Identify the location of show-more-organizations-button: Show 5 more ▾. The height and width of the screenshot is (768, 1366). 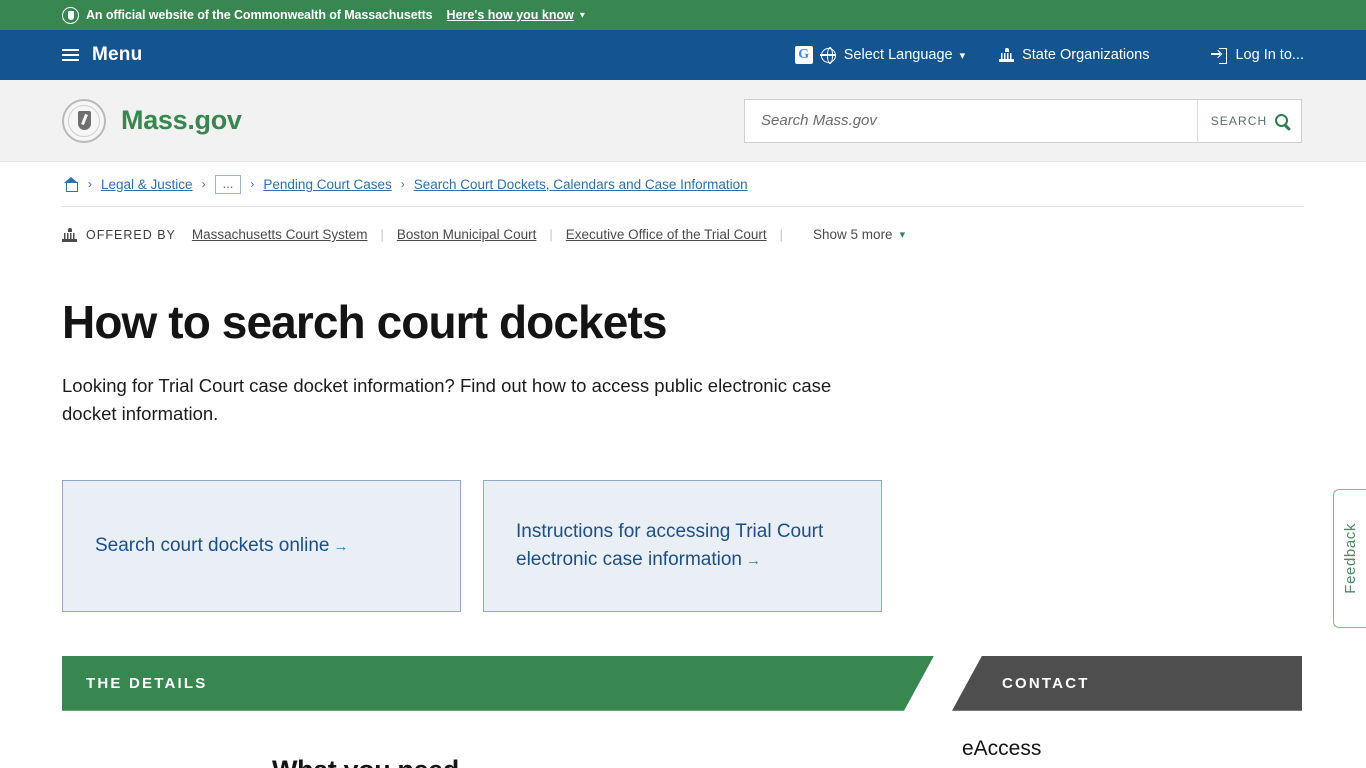
(859, 234).